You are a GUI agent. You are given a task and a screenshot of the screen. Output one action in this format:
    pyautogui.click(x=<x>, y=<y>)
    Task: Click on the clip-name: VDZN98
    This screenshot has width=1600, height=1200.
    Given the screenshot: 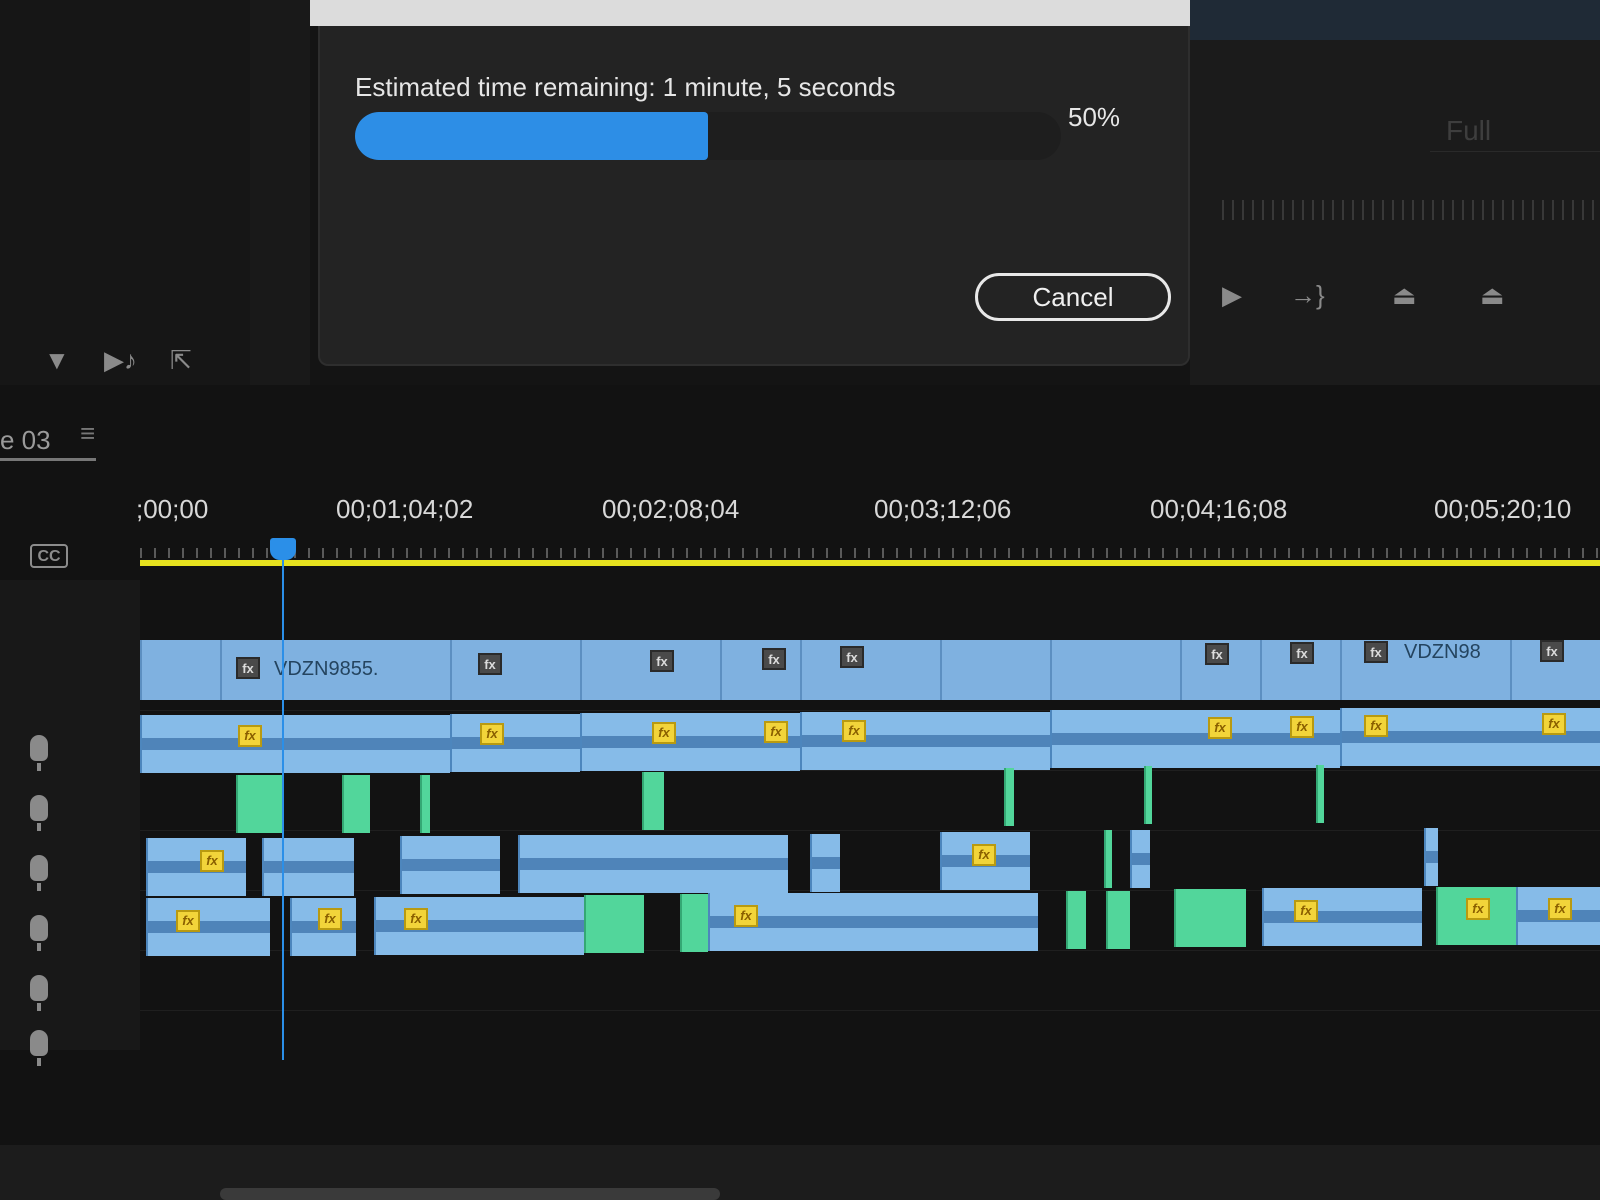 What is the action you would take?
    pyautogui.click(x=1442, y=652)
    